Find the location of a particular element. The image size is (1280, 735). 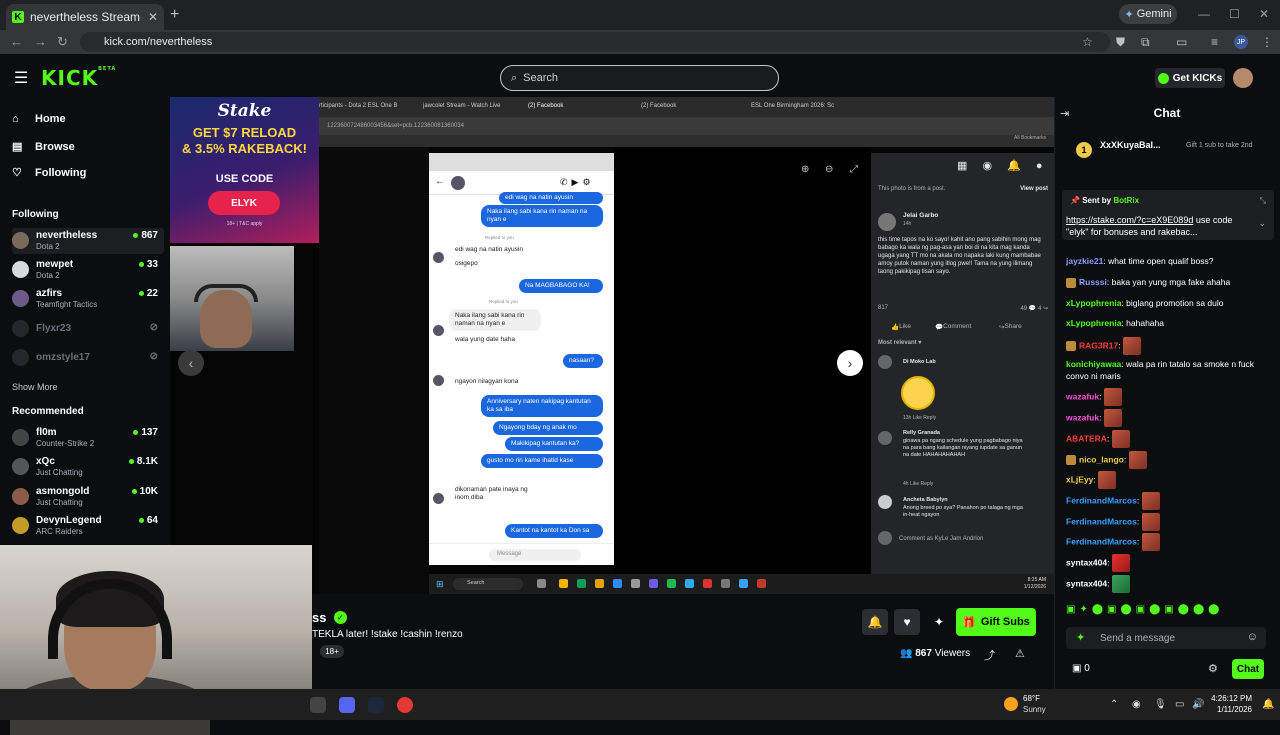

nav-home: ⌂ Home is located at coordinates (39, 119).